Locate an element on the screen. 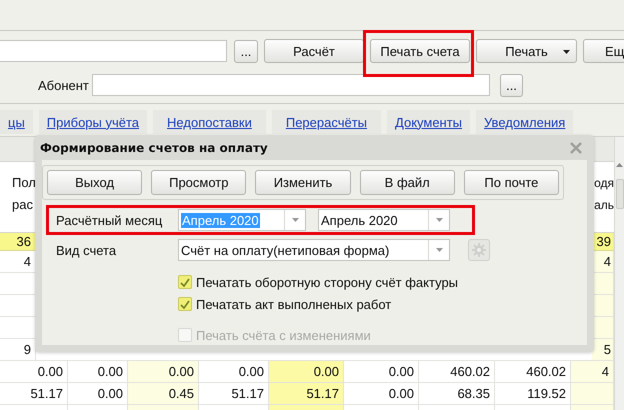 The width and height of the screenshot is (624, 410). column-header: аль is located at coordinates (604, 205).